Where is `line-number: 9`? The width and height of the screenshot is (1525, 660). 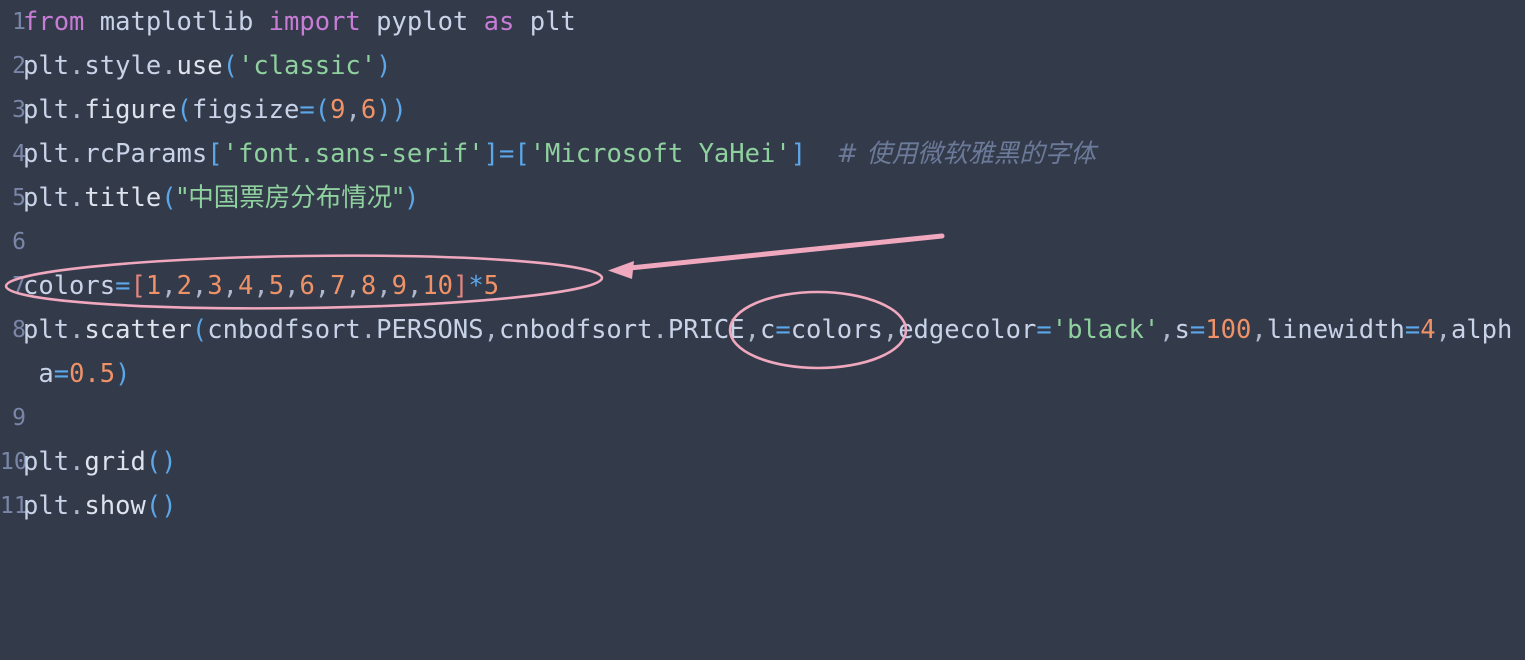 line-number: 9 is located at coordinates (19, 418).